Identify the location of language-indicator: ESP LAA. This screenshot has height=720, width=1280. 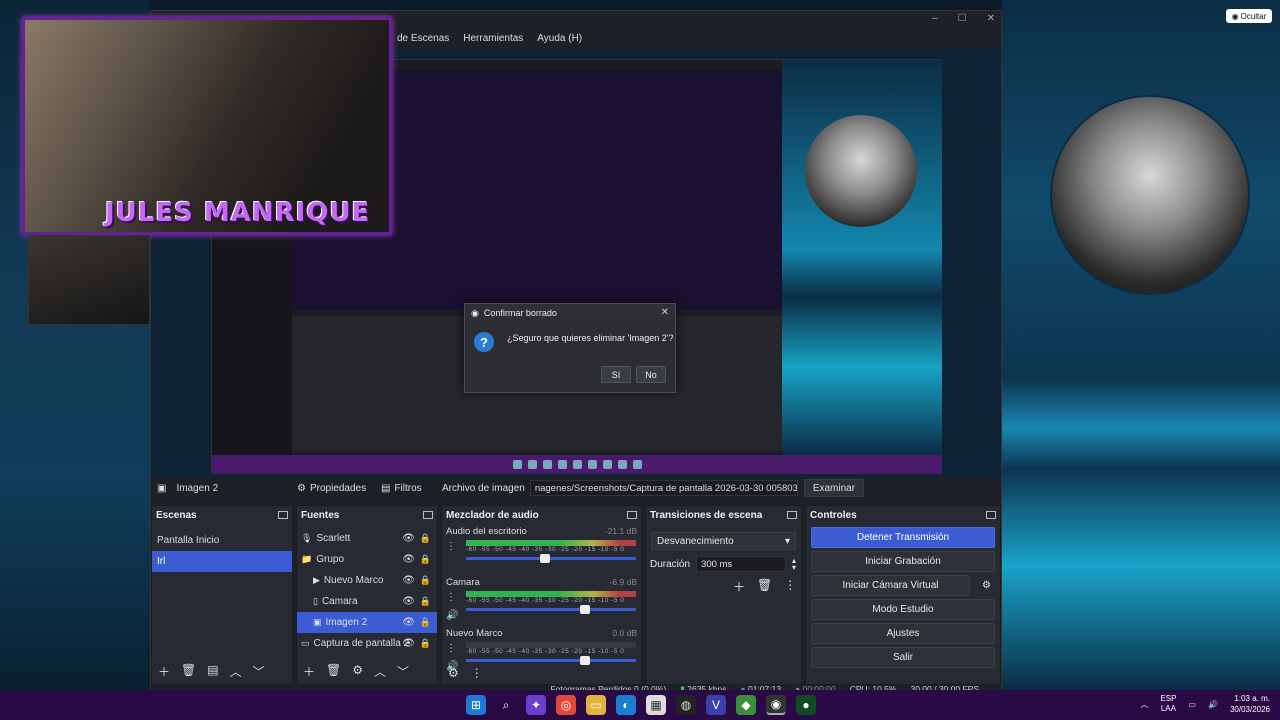
(1168, 704).